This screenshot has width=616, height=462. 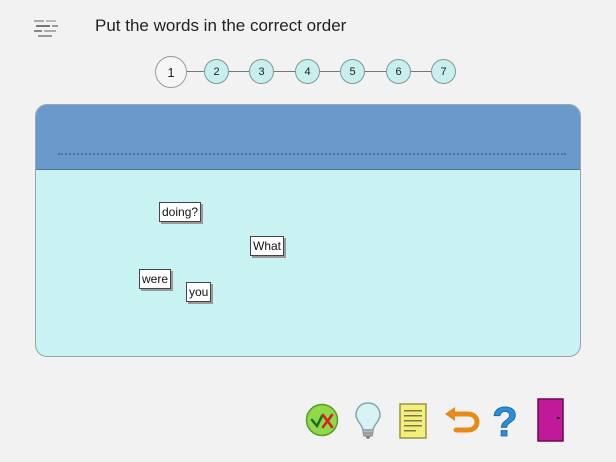 What do you see at coordinates (267, 246) in the screenshot?
I see `word-card-what: What` at bounding box center [267, 246].